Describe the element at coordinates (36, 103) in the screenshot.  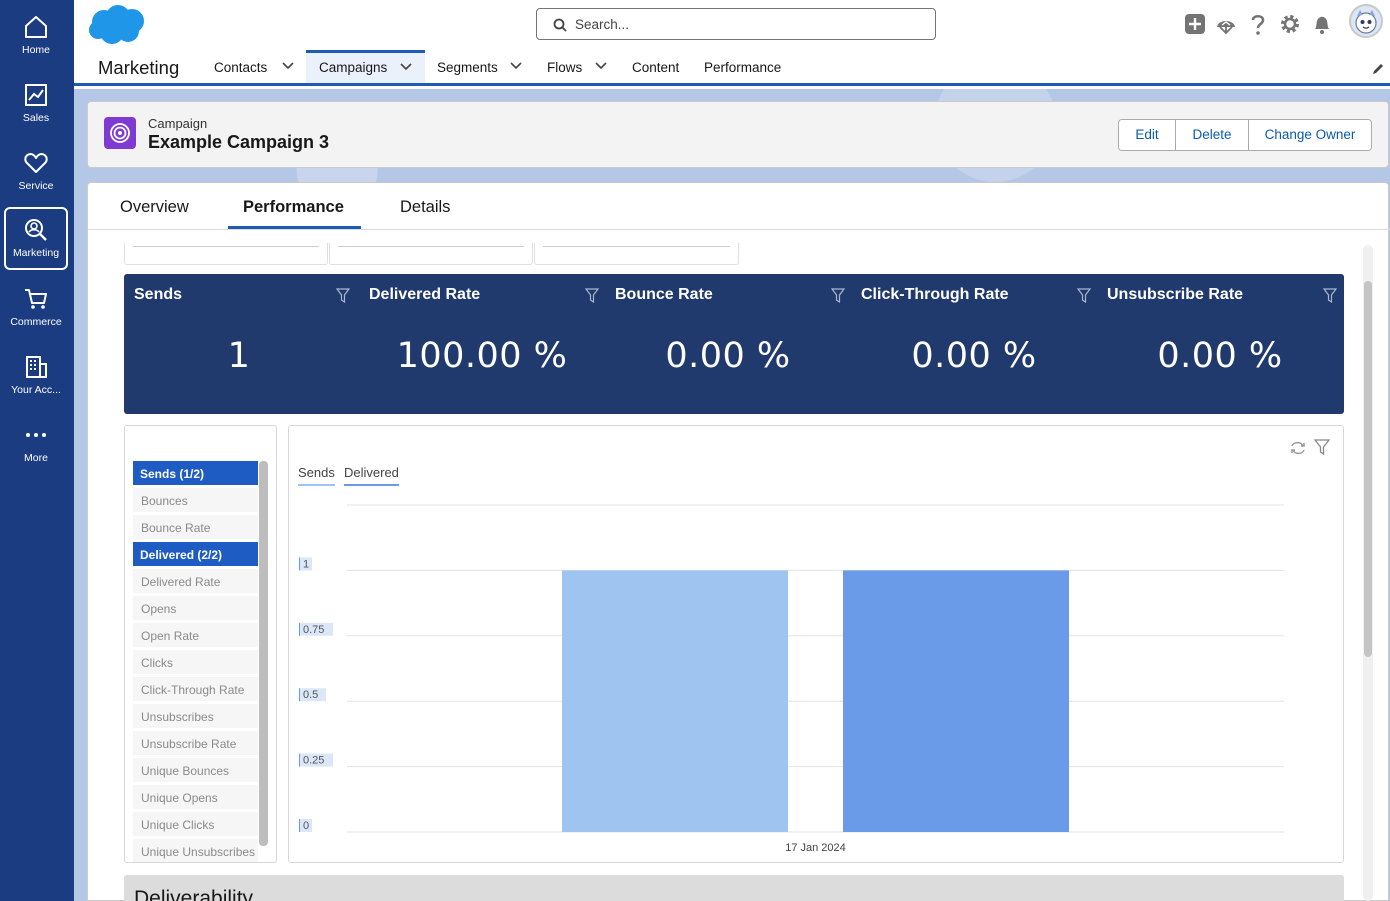
I see `rail-item-sales: Sales` at that location.